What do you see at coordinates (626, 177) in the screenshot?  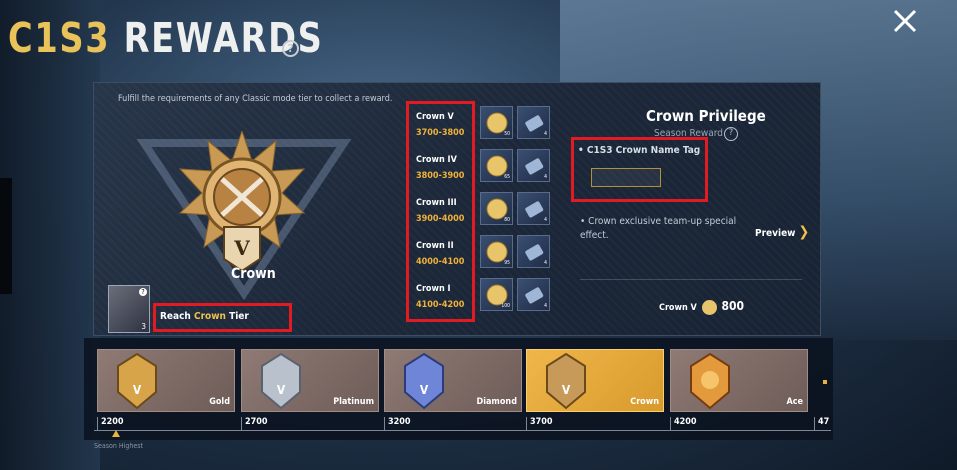 I see `name-tag-preview` at bounding box center [626, 177].